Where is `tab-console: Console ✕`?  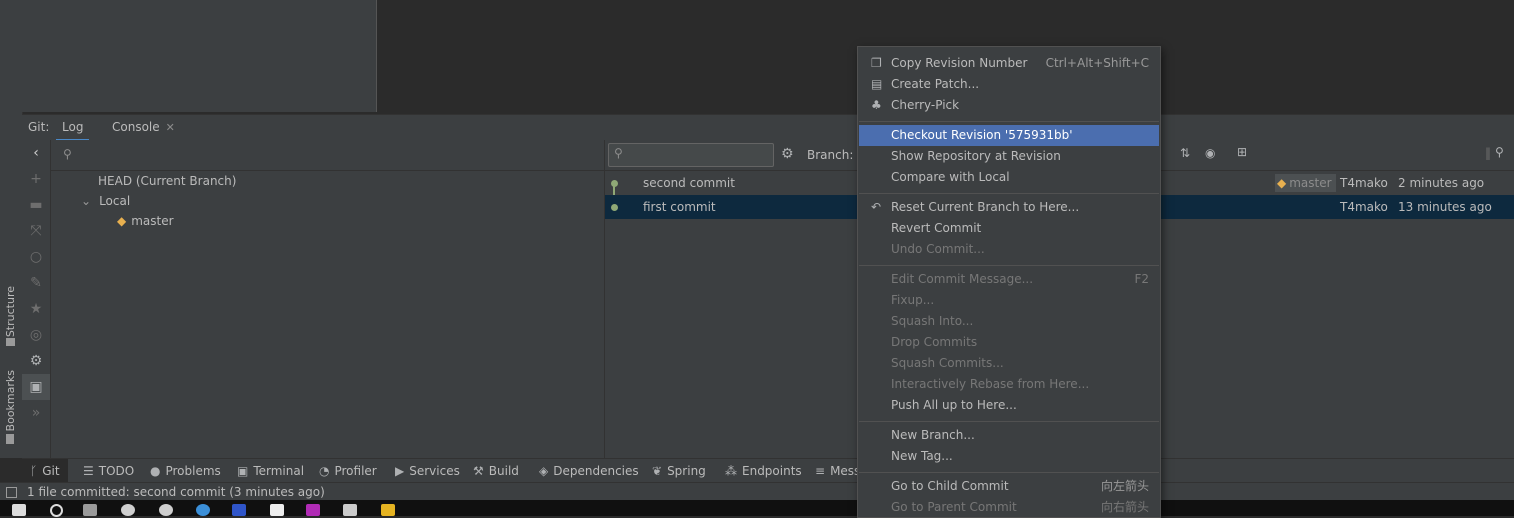
tab-console: Console ✕ is located at coordinates (143, 127).